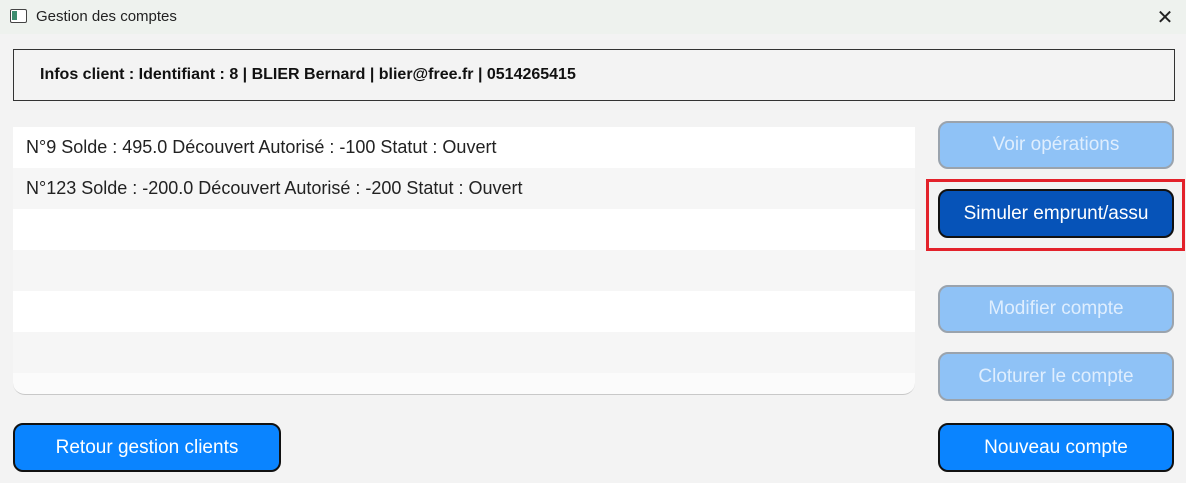 The image size is (1186, 483). Describe the element at coordinates (1056, 213) in the screenshot. I see `simuler-emprunt-button: Simuler emprunt/assu` at that location.